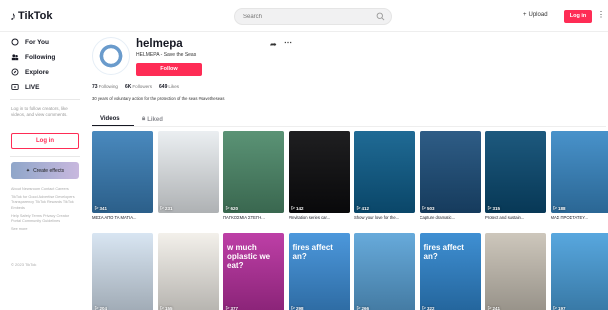 This screenshot has height=310, width=608. Describe the element at coordinates (167, 208) in the screenshot. I see `view-count: ▷ 231` at that location.